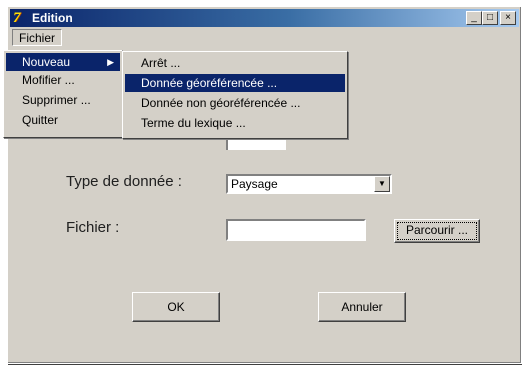 The height and width of the screenshot is (367, 522). What do you see at coordinates (52, 18) in the screenshot?
I see `window-title: Edition` at bounding box center [52, 18].